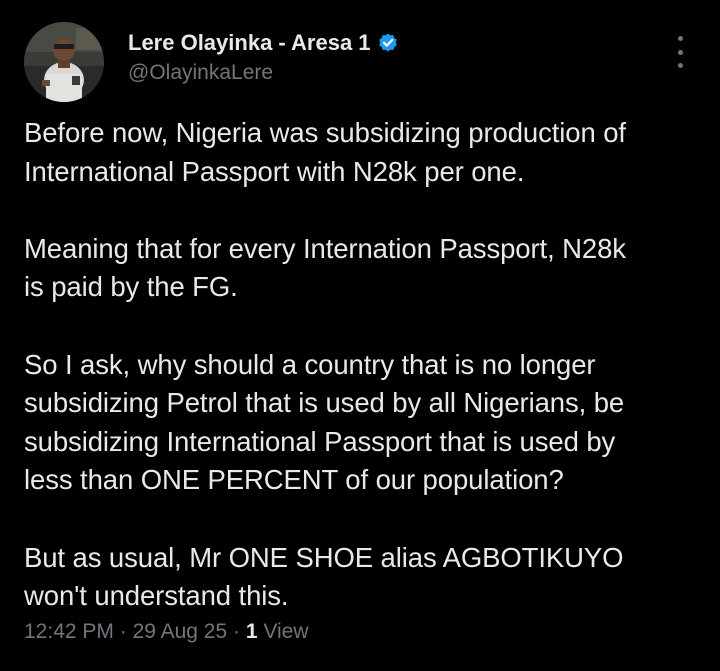 Image resolution: width=720 pixels, height=671 pixels. I want to click on tweet-time: 12:42 PM, so click(69, 631).